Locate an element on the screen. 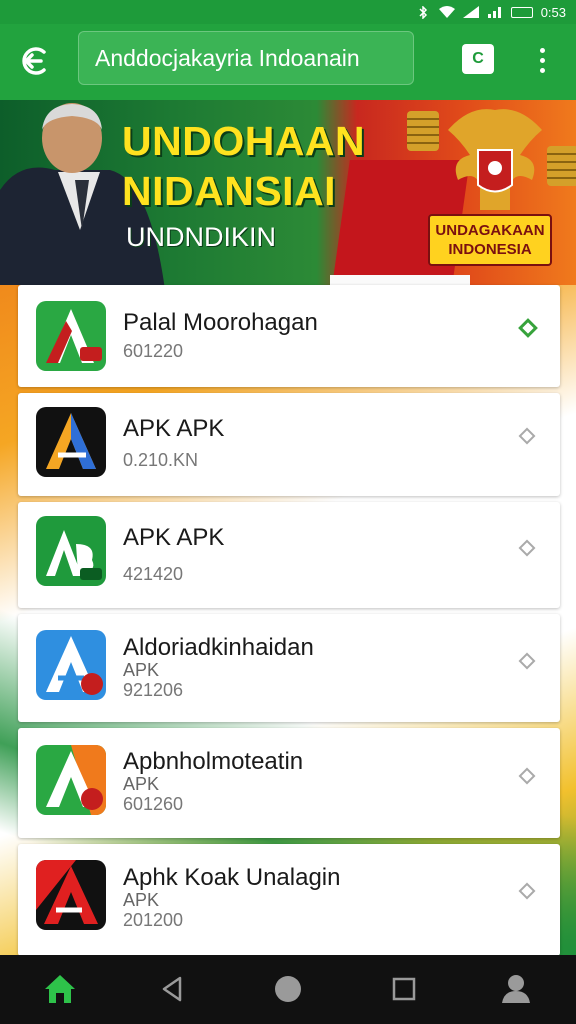  app-icon-a-orange-blue is located at coordinates (71, 442).